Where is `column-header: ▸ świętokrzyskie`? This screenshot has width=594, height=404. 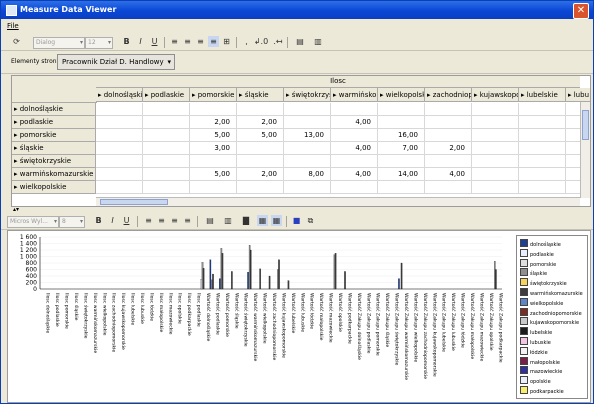
column-header: ▸ świętokrzyskie is located at coordinates (307, 95).